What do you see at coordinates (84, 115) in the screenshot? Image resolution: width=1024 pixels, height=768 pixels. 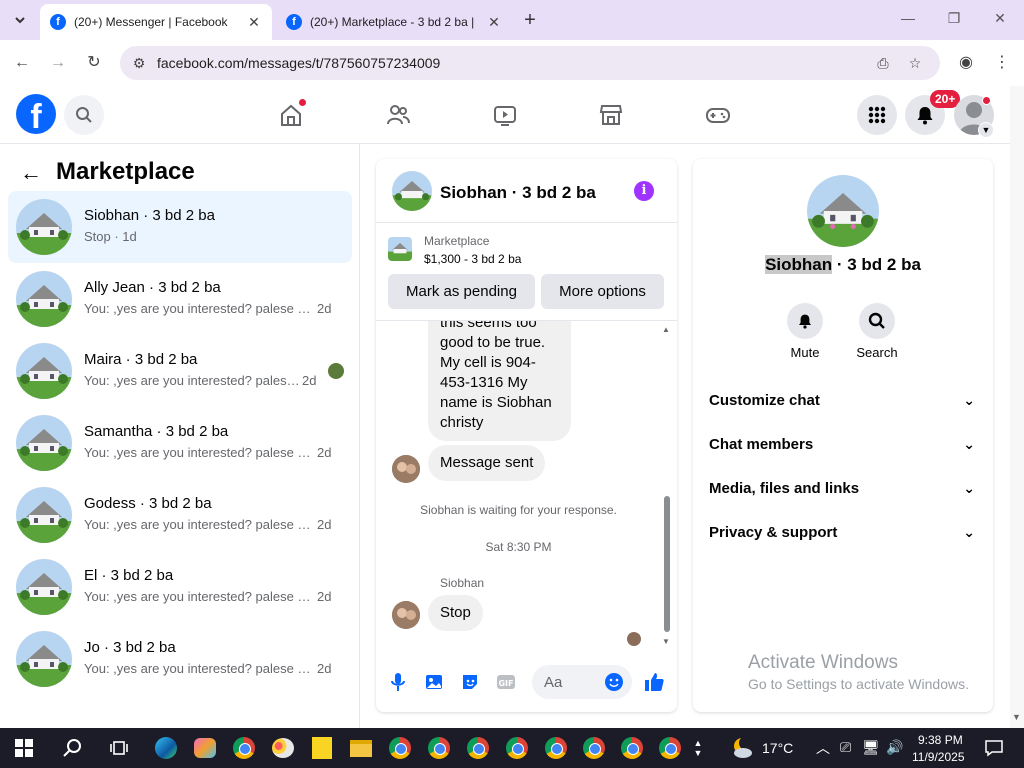 I see `facebook-search-button` at bounding box center [84, 115].